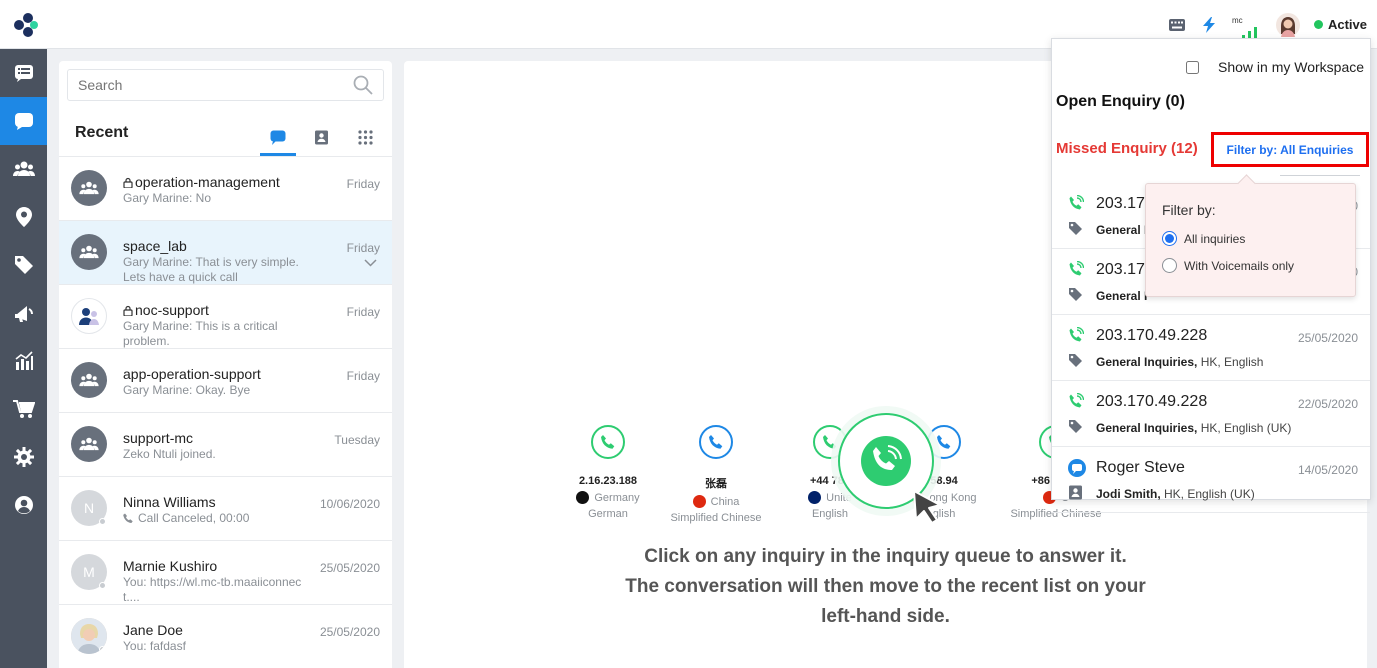 The height and width of the screenshot is (668, 1377). What do you see at coordinates (608, 472) in the screenshot?
I see `queue-item: 2.16.23.188 Germany German` at bounding box center [608, 472].